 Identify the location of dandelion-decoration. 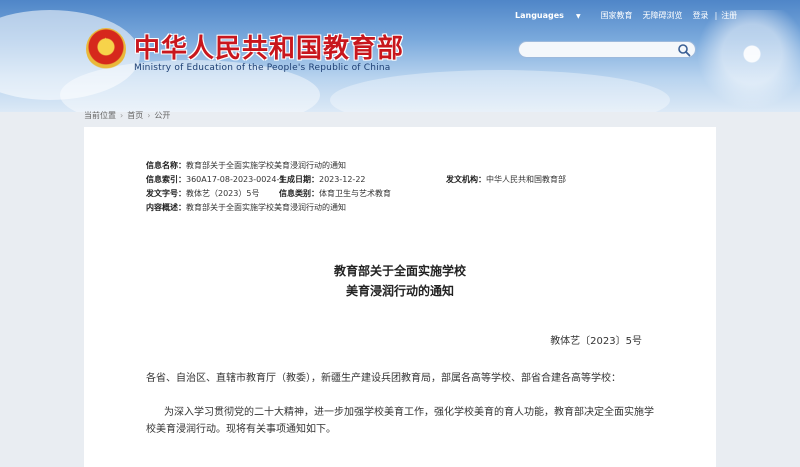
(740, 61).